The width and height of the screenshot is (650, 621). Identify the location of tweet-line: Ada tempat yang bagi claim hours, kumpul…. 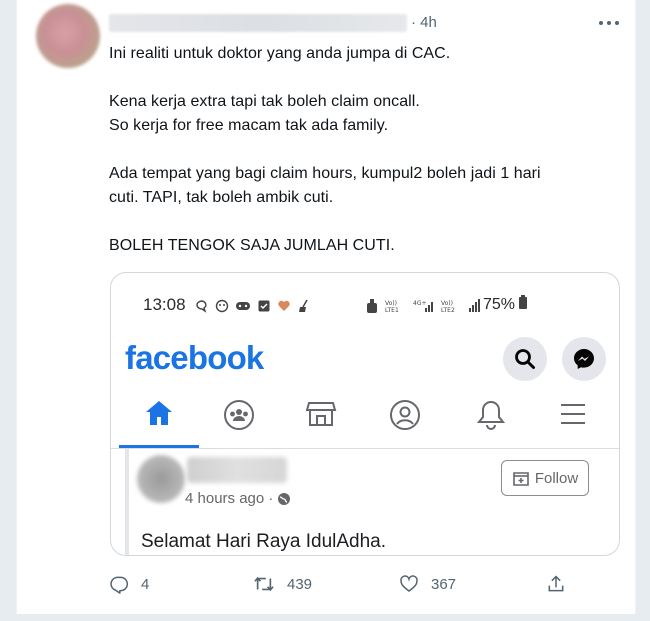
(325, 173).